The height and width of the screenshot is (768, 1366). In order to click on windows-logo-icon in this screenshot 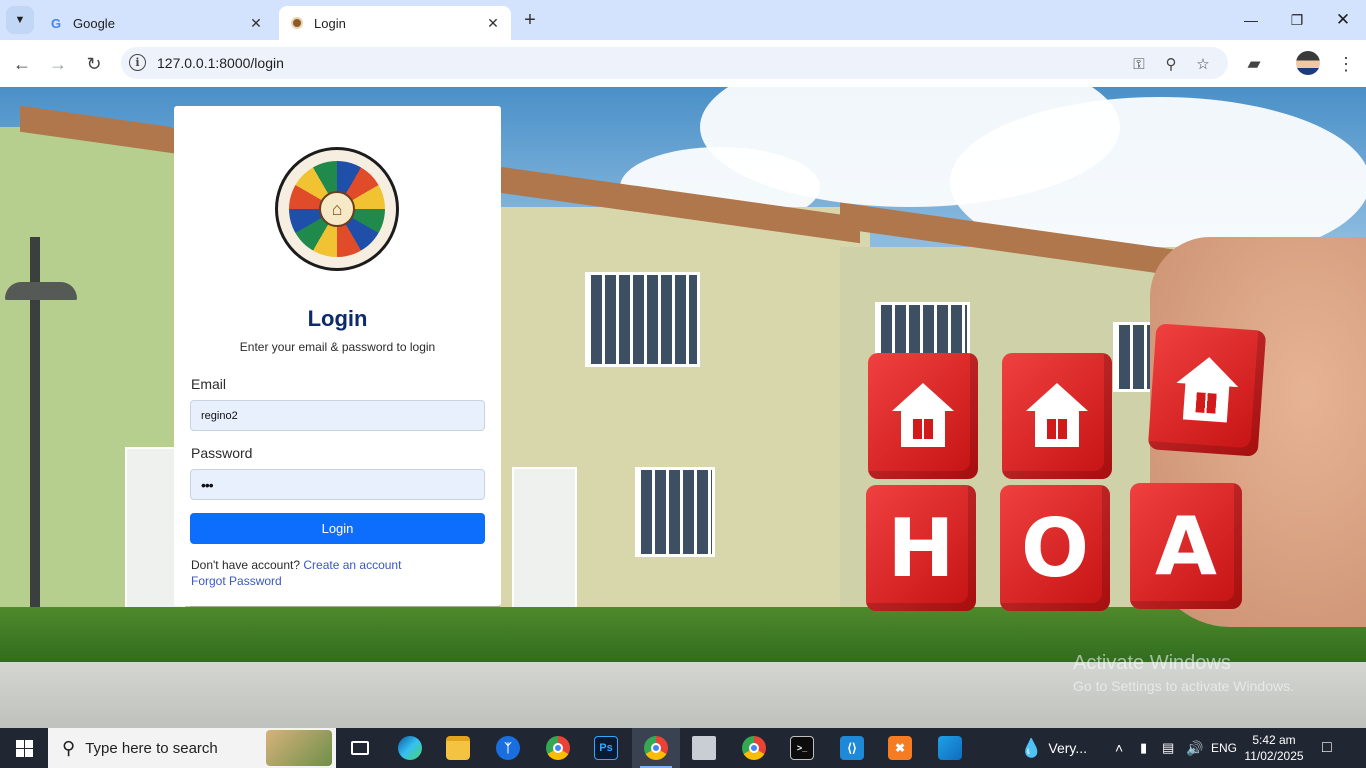, I will do `click(24, 748)`.